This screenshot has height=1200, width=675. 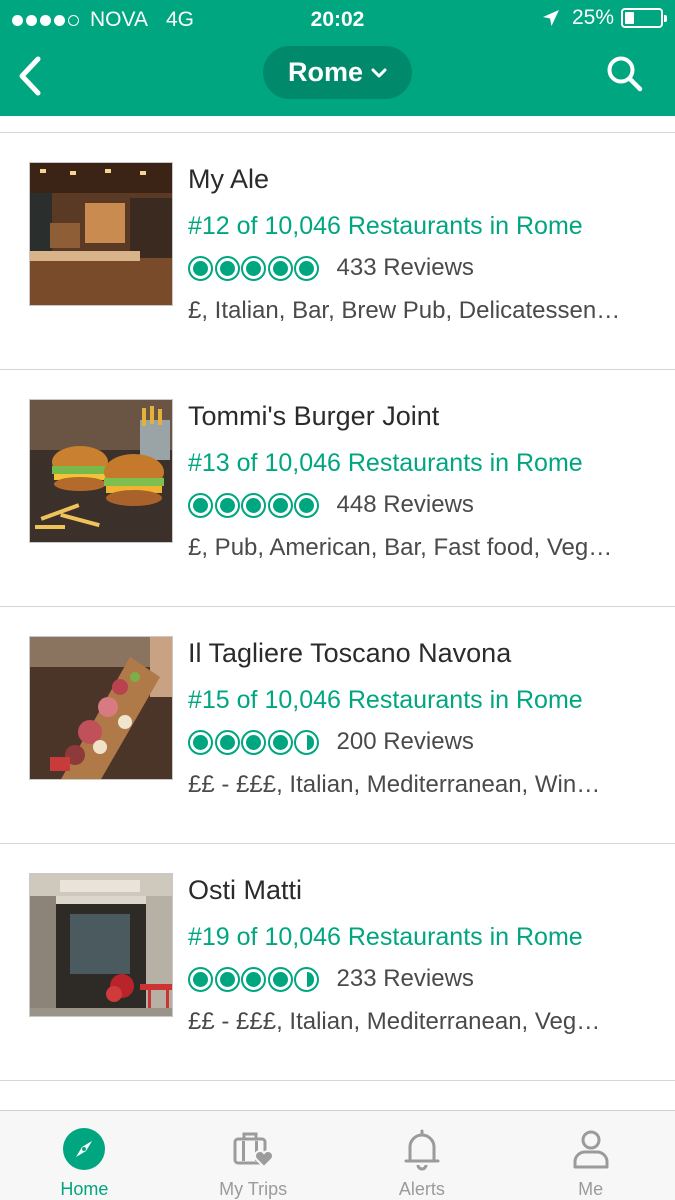 I want to click on restaurant-name: My Ale, so click(x=228, y=179).